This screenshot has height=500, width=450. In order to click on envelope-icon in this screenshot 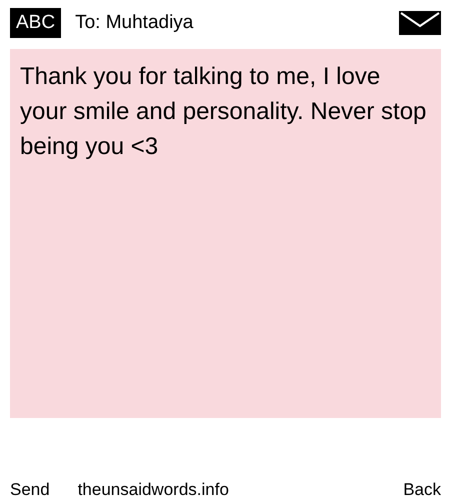, I will do `click(420, 23)`.